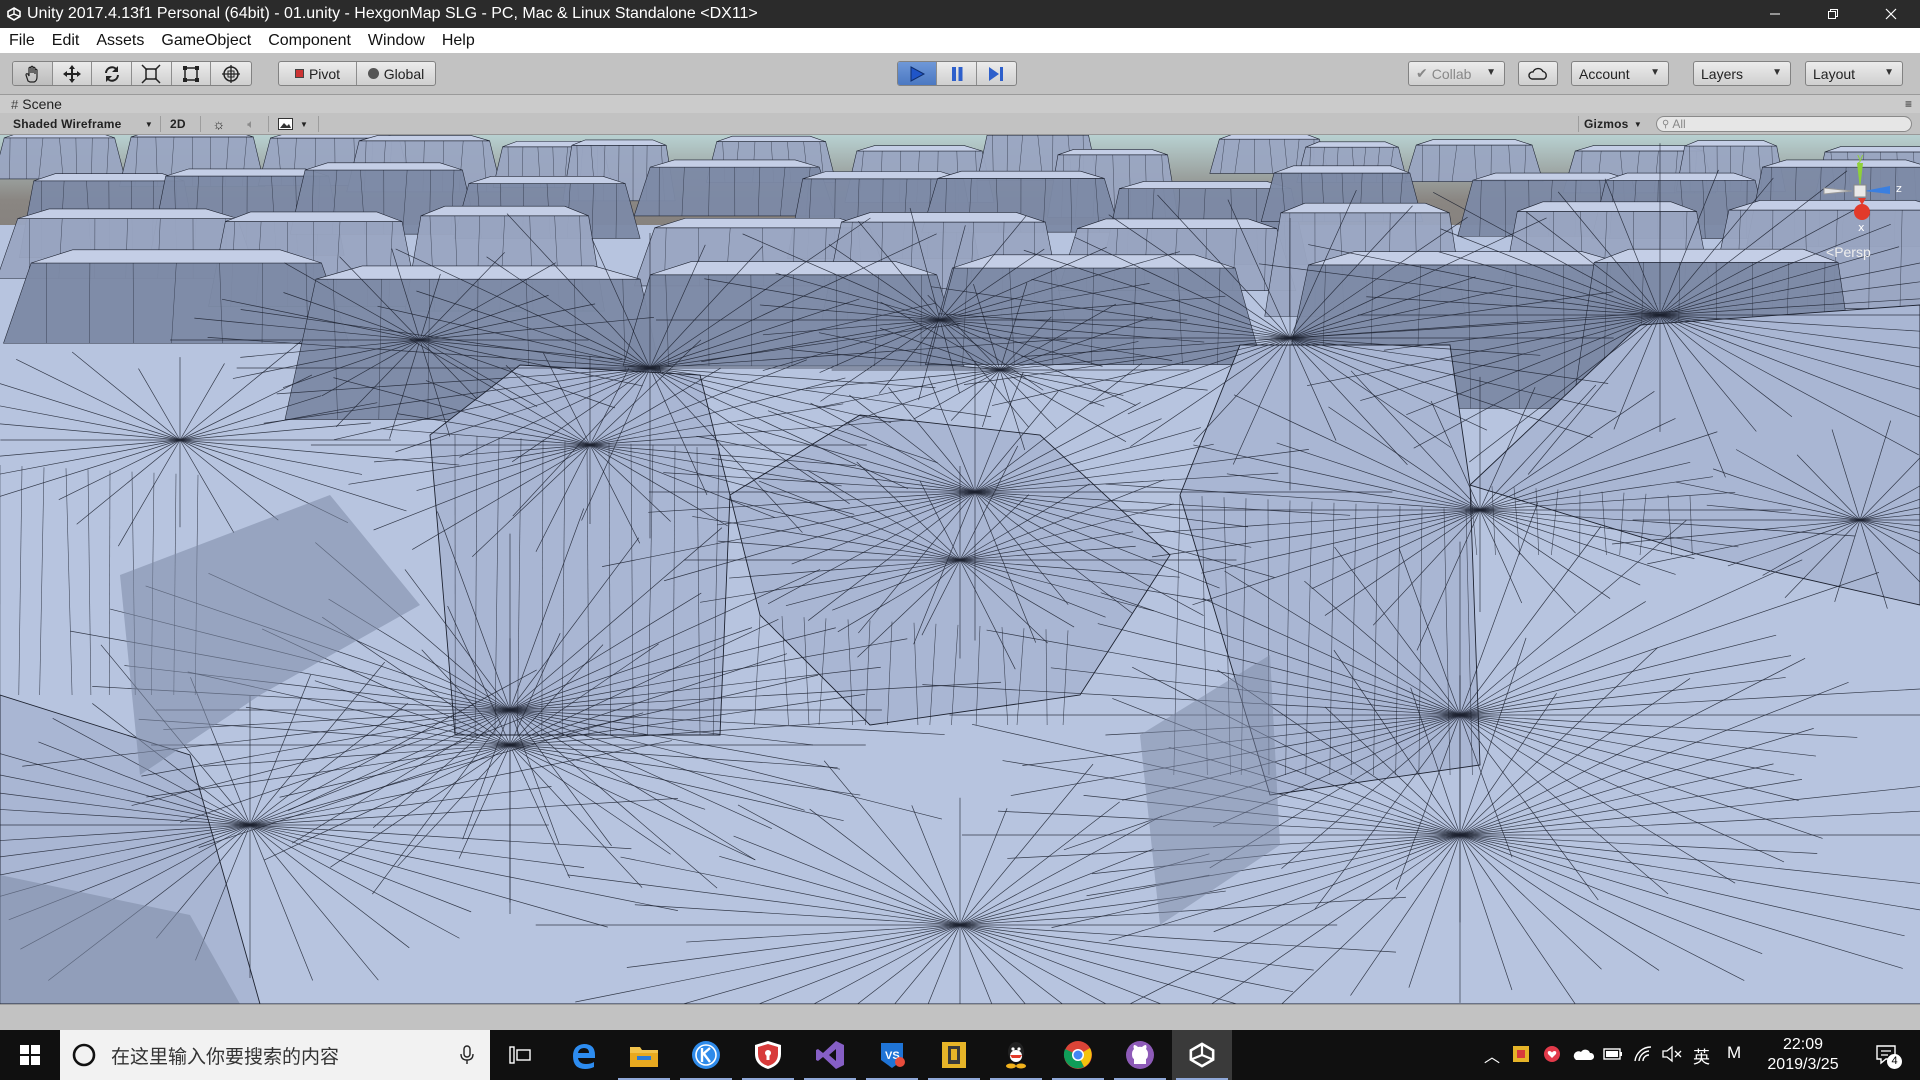 The width and height of the screenshot is (1920, 1080). I want to click on taskbar-clock: 22:09 2019/3/25, so click(1803, 1055).